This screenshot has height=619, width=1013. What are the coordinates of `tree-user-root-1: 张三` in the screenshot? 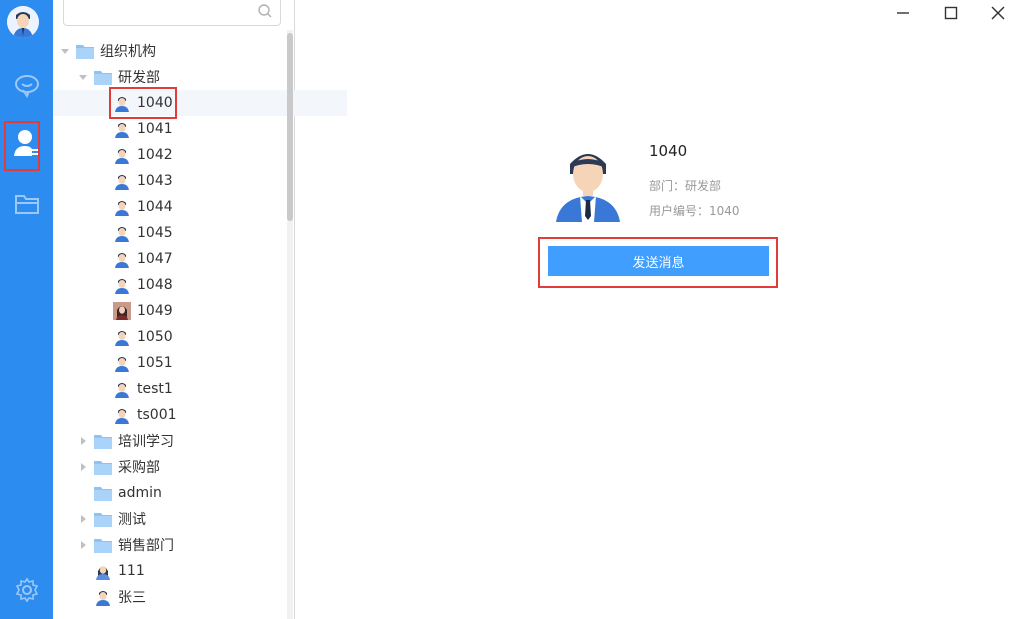 It's located at (120, 597).